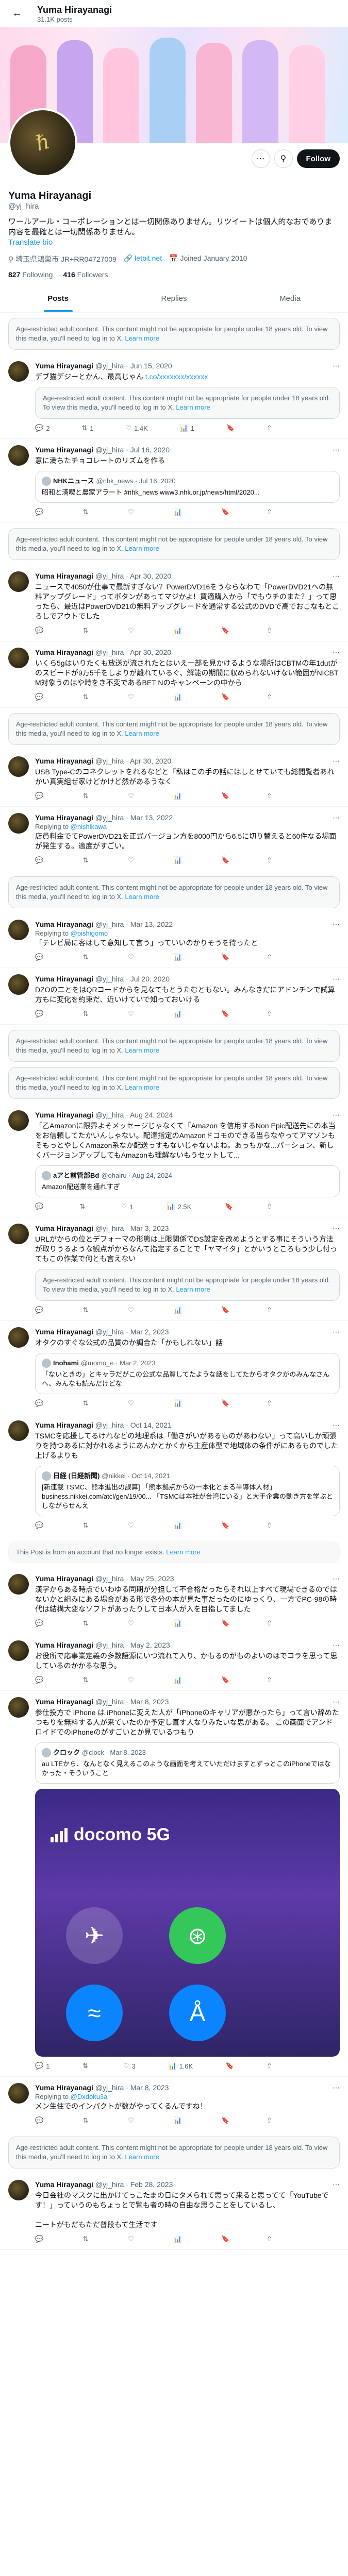 The image size is (348, 2576). What do you see at coordinates (180, 2066) in the screenshot?
I see `views-icon: 📊 1.6K` at bounding box center [180, 2066].